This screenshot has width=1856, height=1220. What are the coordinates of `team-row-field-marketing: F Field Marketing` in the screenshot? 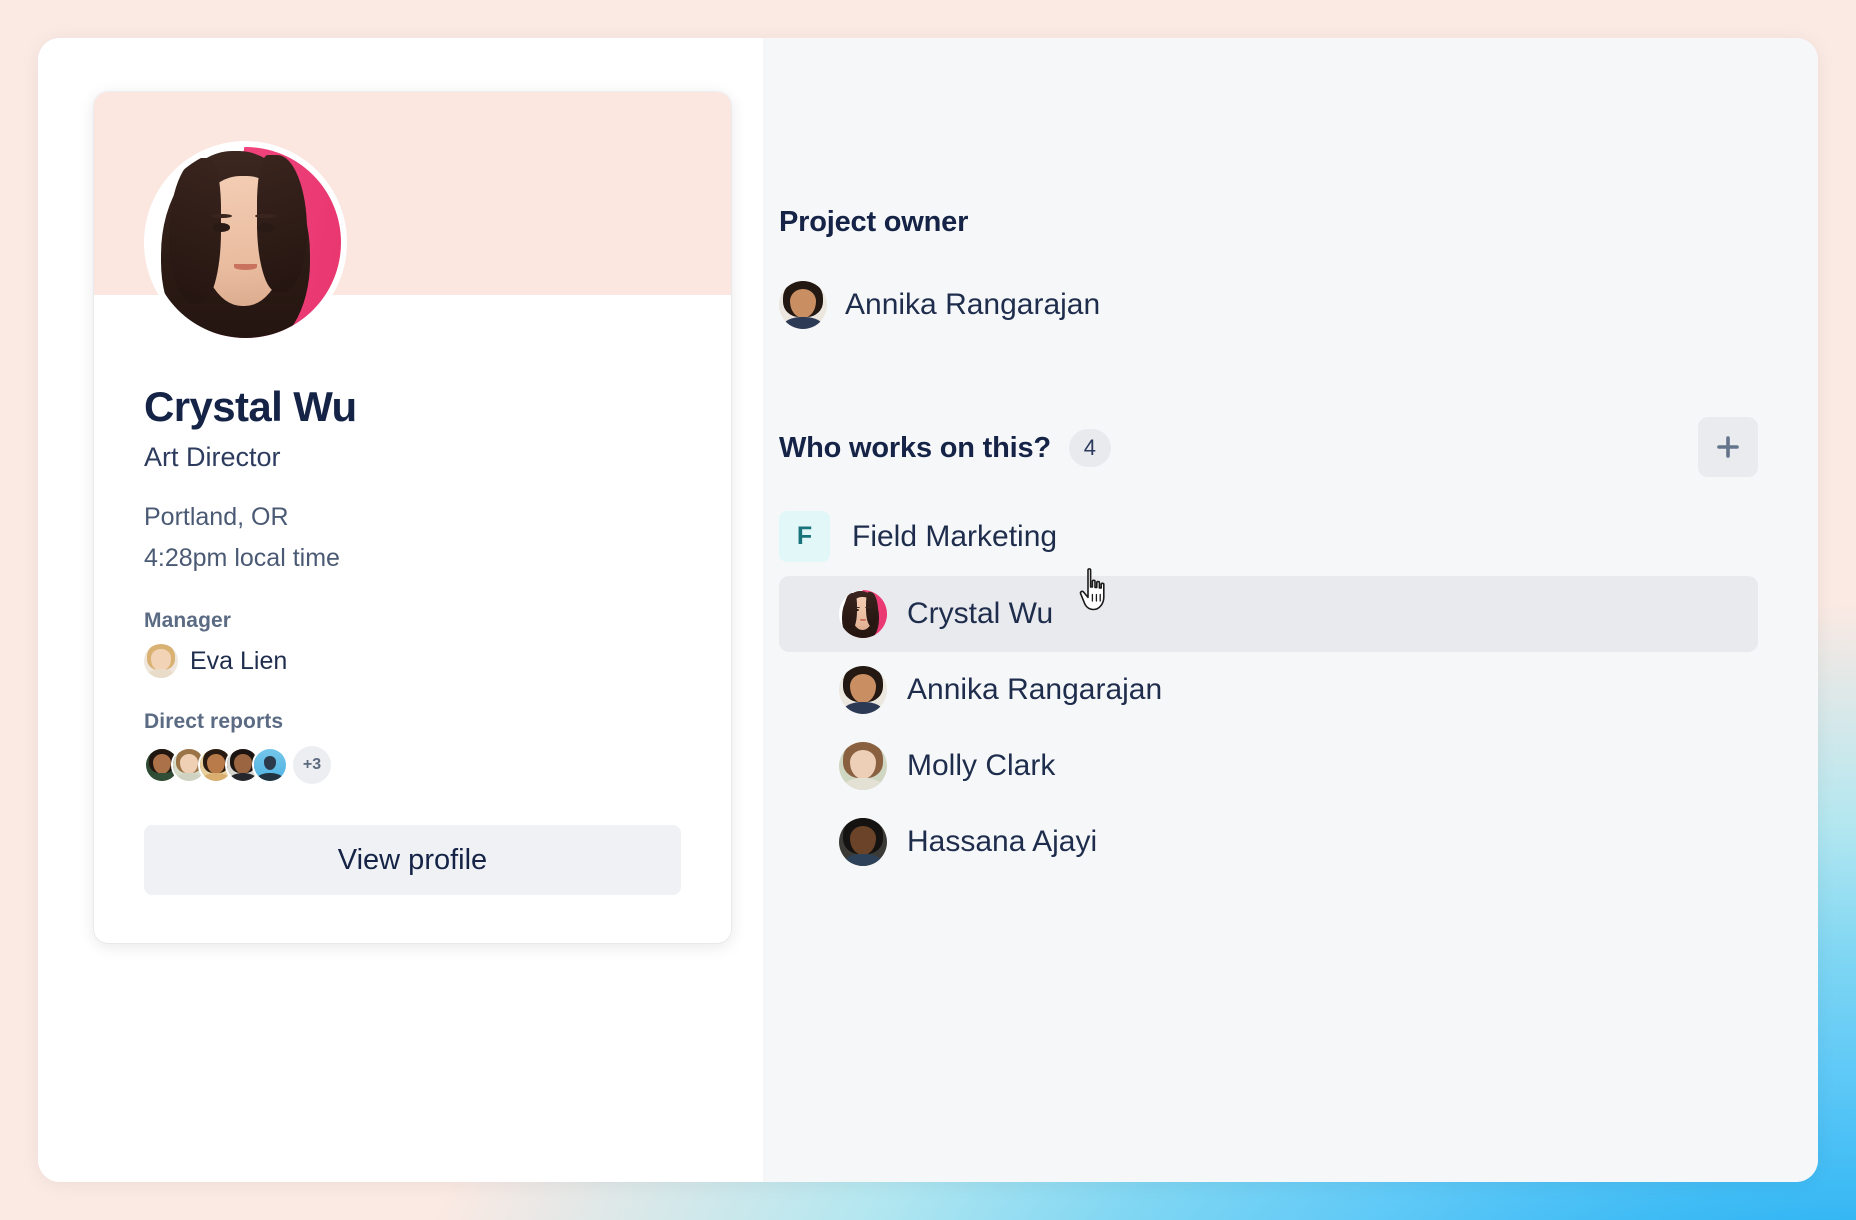 It's located at (1268, 536).